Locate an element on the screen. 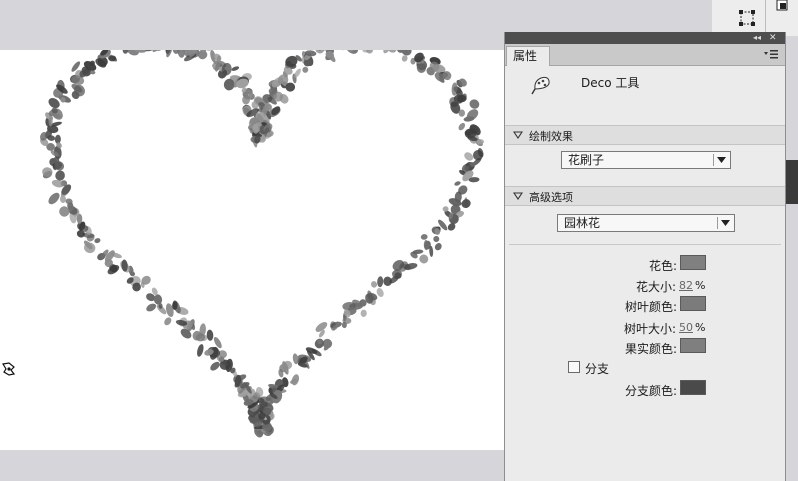 The image size is (798, 481). free-transform-icon is located at coordinates (747, 18).